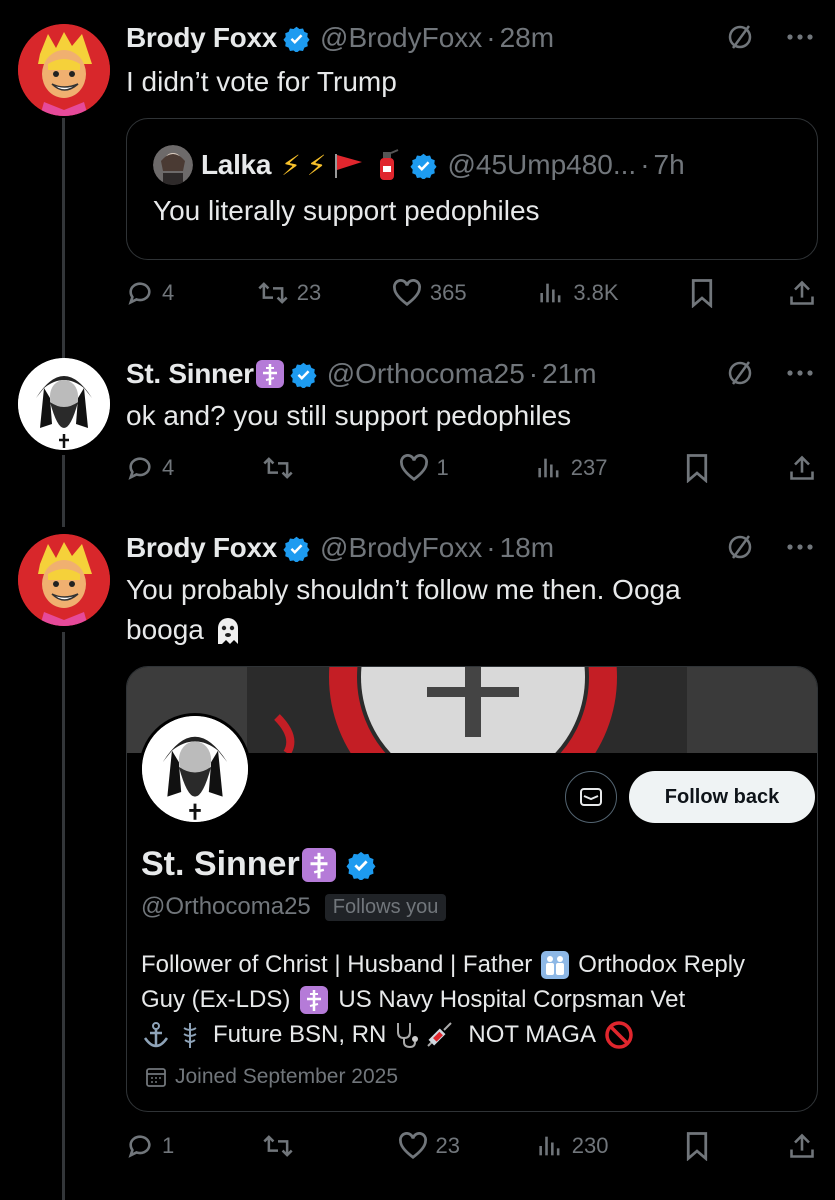 This screenshot has width=835, height=1200. Describe the element at coordinates (527, 548) in the screenshot. I see `timestamp: 18m` at that location.